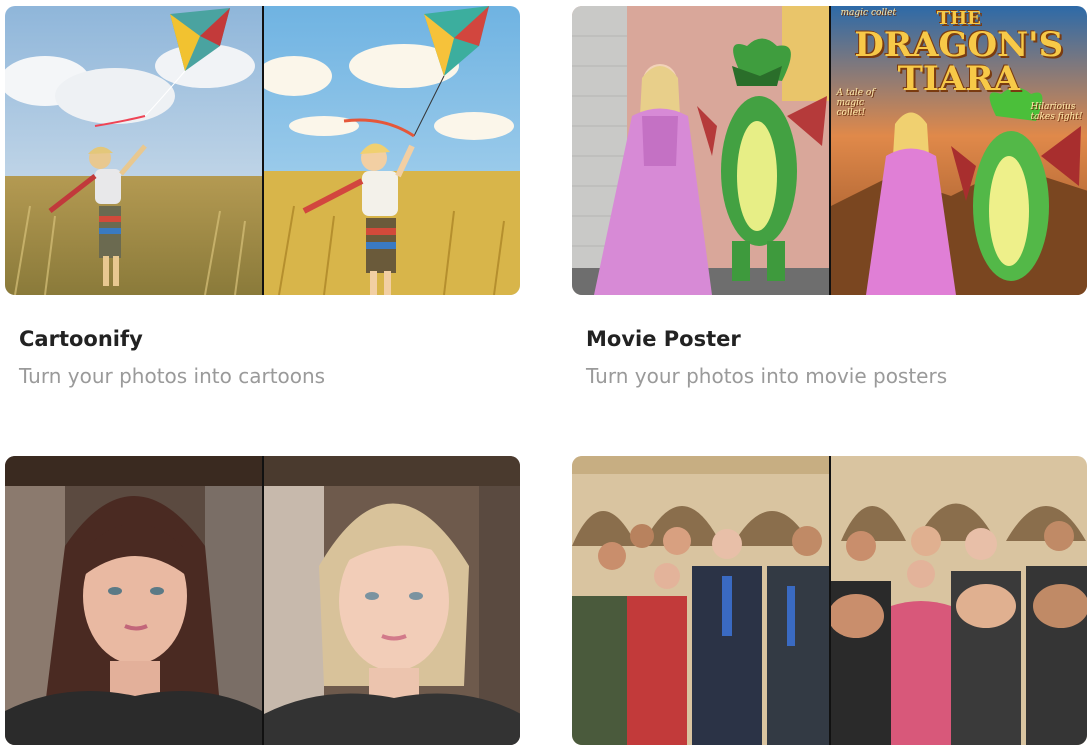 The height and width of the screenshot is (751, 1091). What do you see at coordinates (959, 45) in the screenshot?
I see `poster-title-line2: DRAGON'S` at bounding box center [959, 45].